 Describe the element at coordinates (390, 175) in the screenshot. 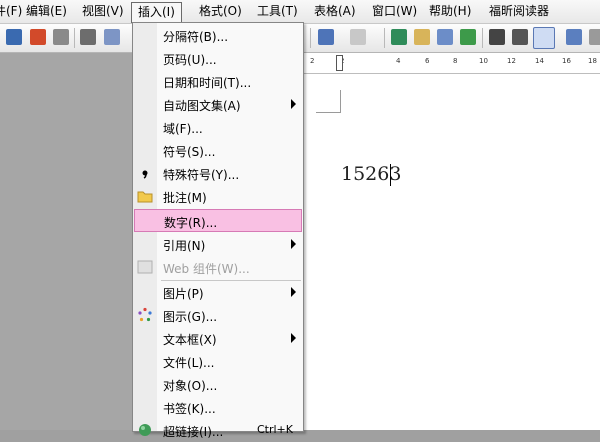

I see `text-cursor` at that location.